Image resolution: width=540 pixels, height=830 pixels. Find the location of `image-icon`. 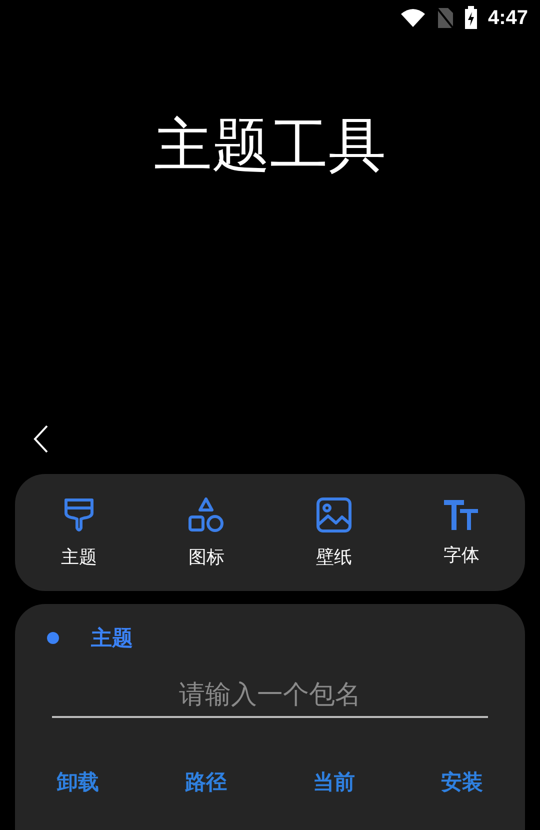

image-icon is located at coordinates (334, 514).